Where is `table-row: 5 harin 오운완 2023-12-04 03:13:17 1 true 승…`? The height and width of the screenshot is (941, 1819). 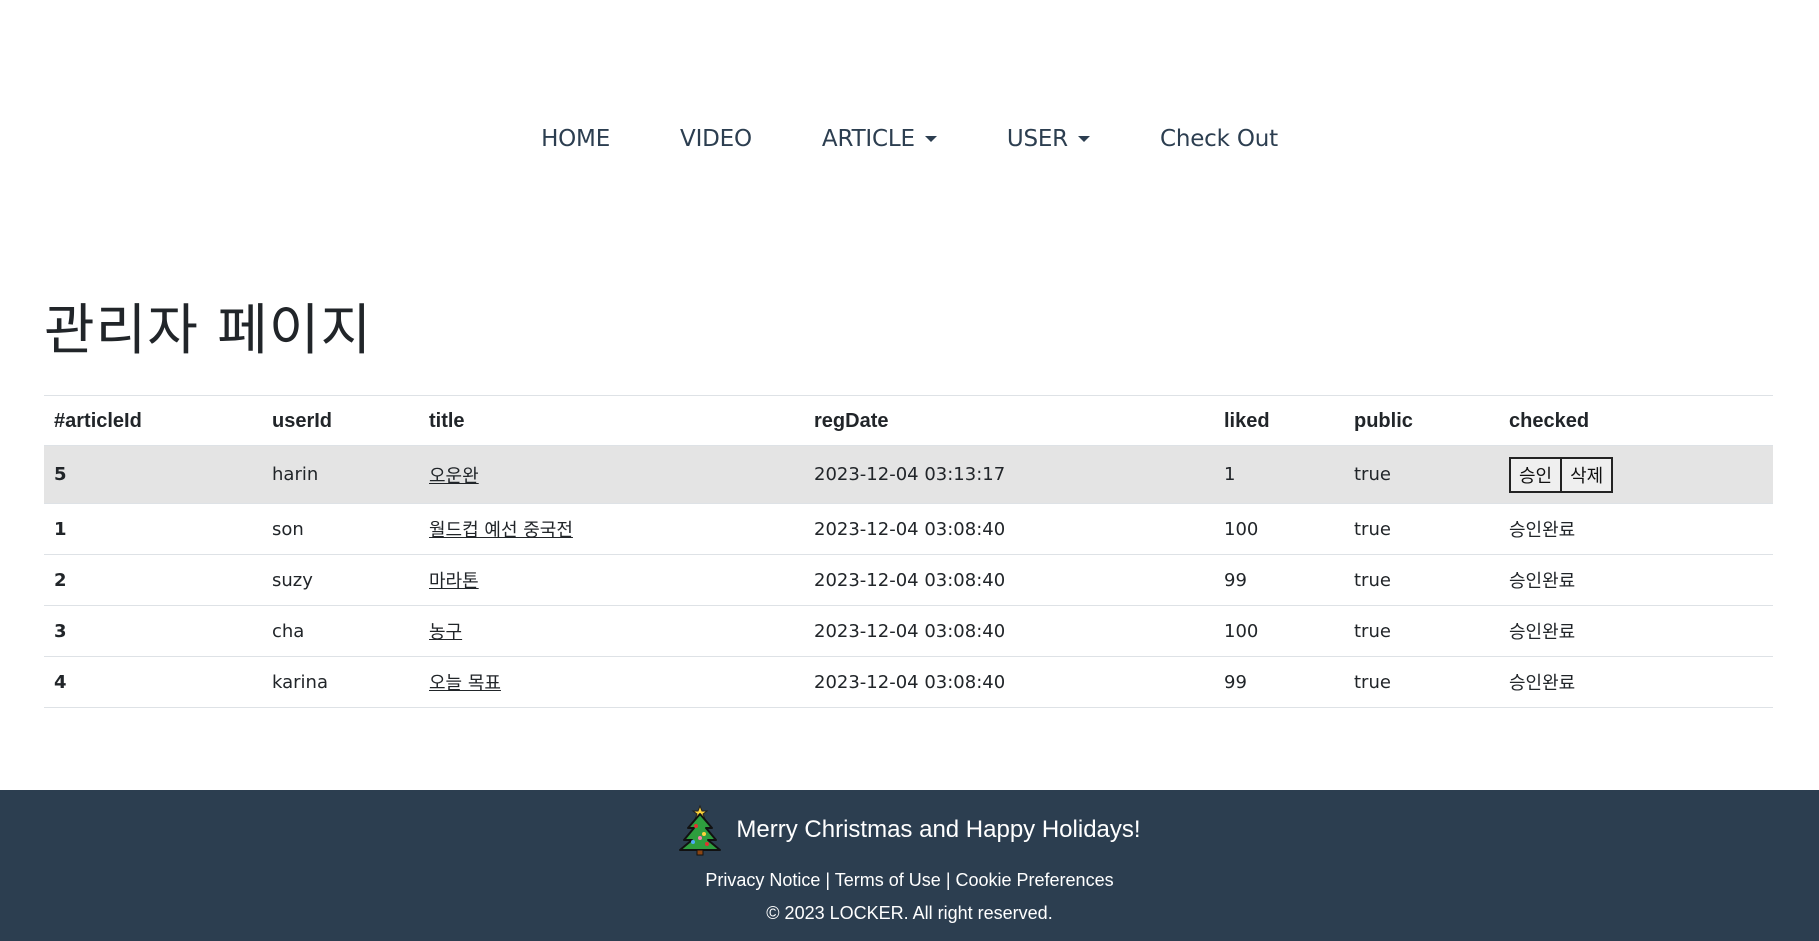
table-row: 5 harin 오운완 2023-12-04 03:13:17 1 true 승… is located at coordinates (908, 474).